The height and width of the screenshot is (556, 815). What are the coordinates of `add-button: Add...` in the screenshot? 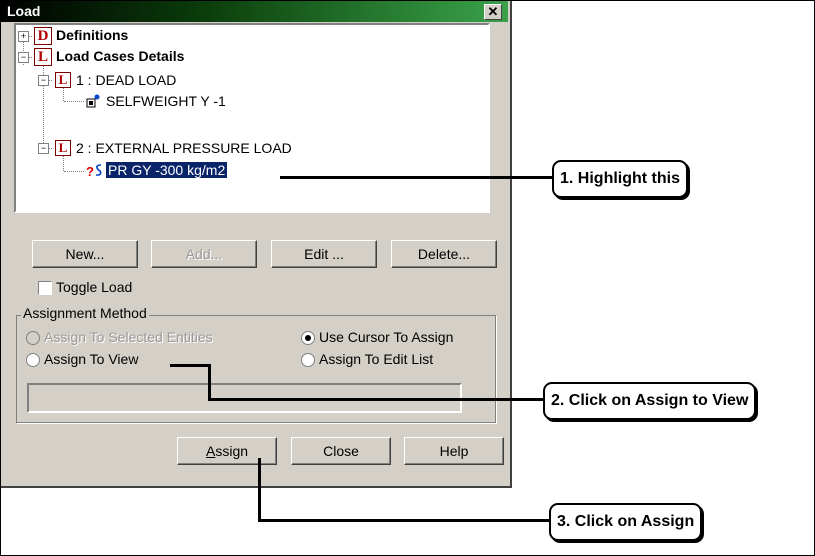 It's located at (204, 254).